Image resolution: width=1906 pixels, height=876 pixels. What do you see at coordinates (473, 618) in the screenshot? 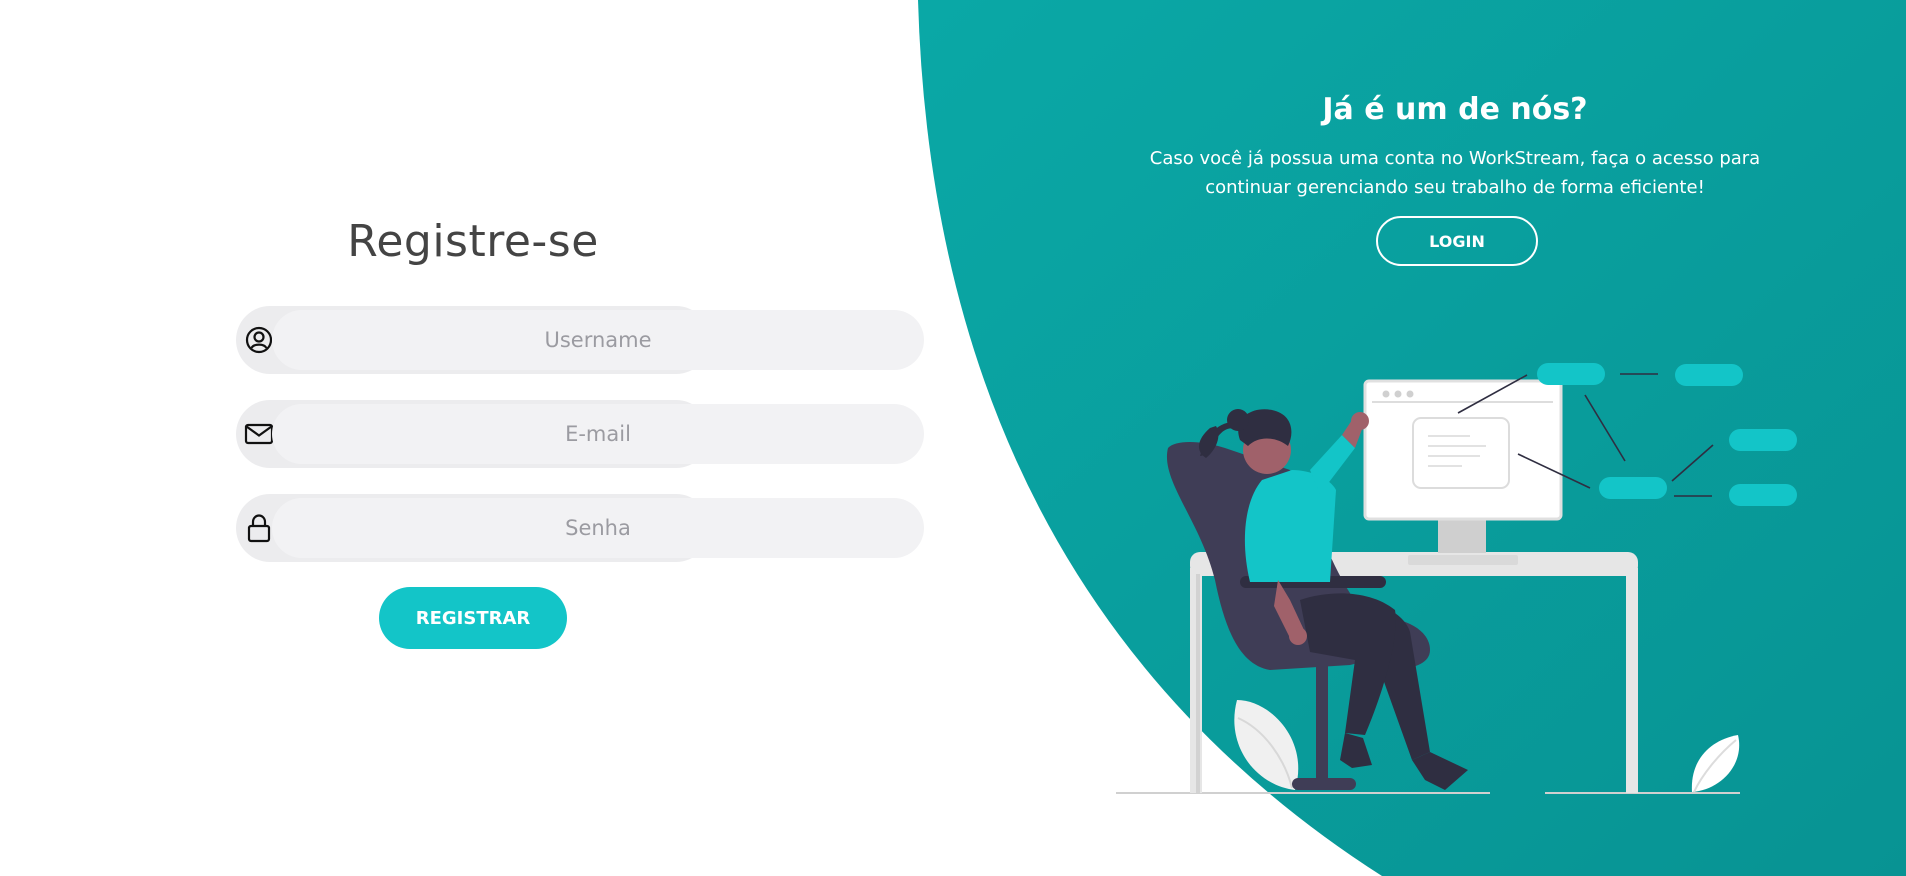
I see `register-button: REGISTRAR` at bounding box center [473, 618].